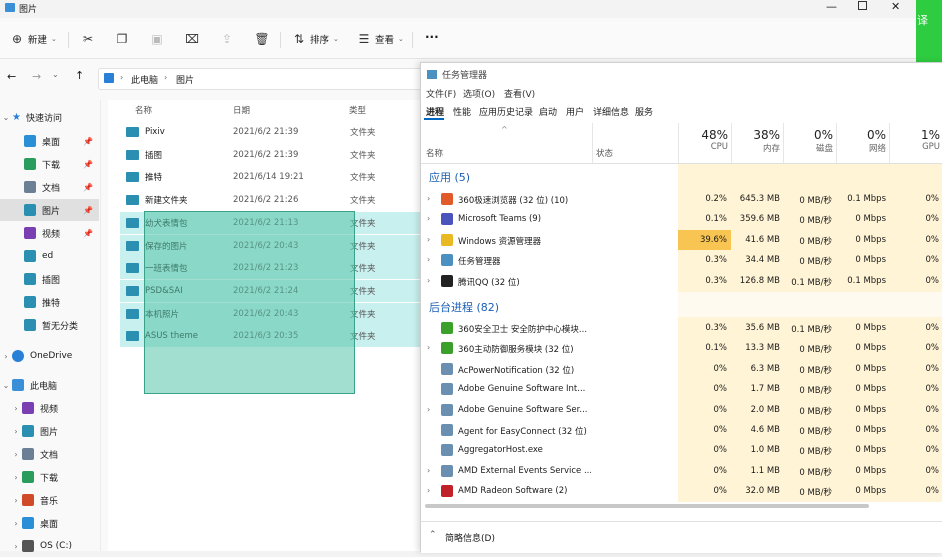  Describe the element at coordinates (49, 279) in the screenshot. I see `sidebar-item-quick-6: 插图` at that location.